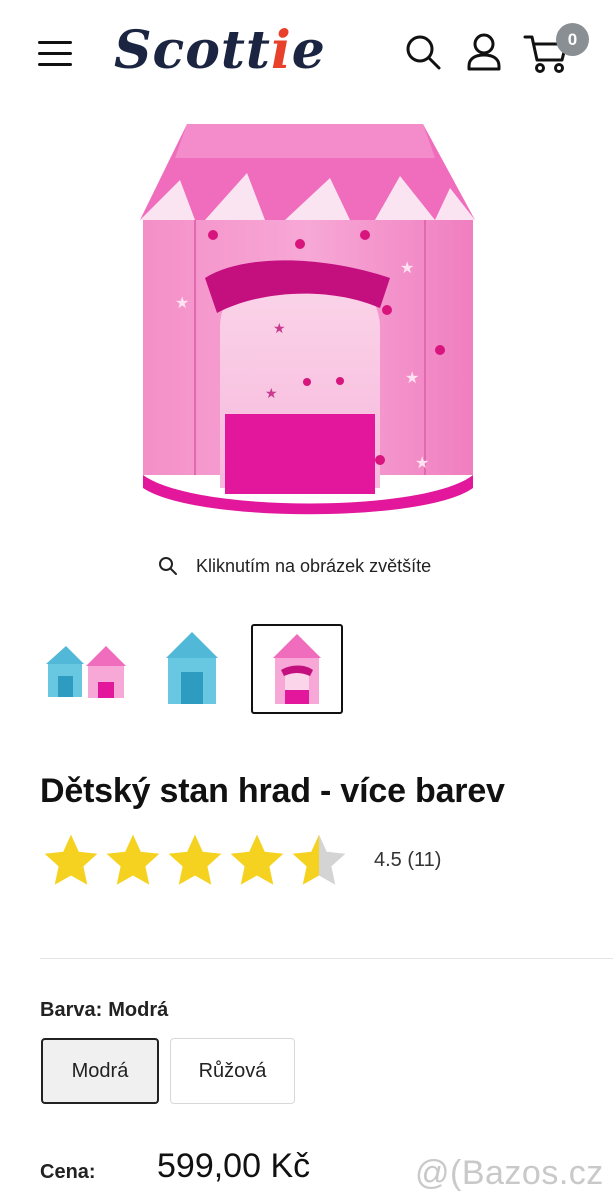 The image size is (613, 1200). Describe the element at coordinates (407, 860) in the screenshot. I see `rating-text: 4.5 (11)` at that location.